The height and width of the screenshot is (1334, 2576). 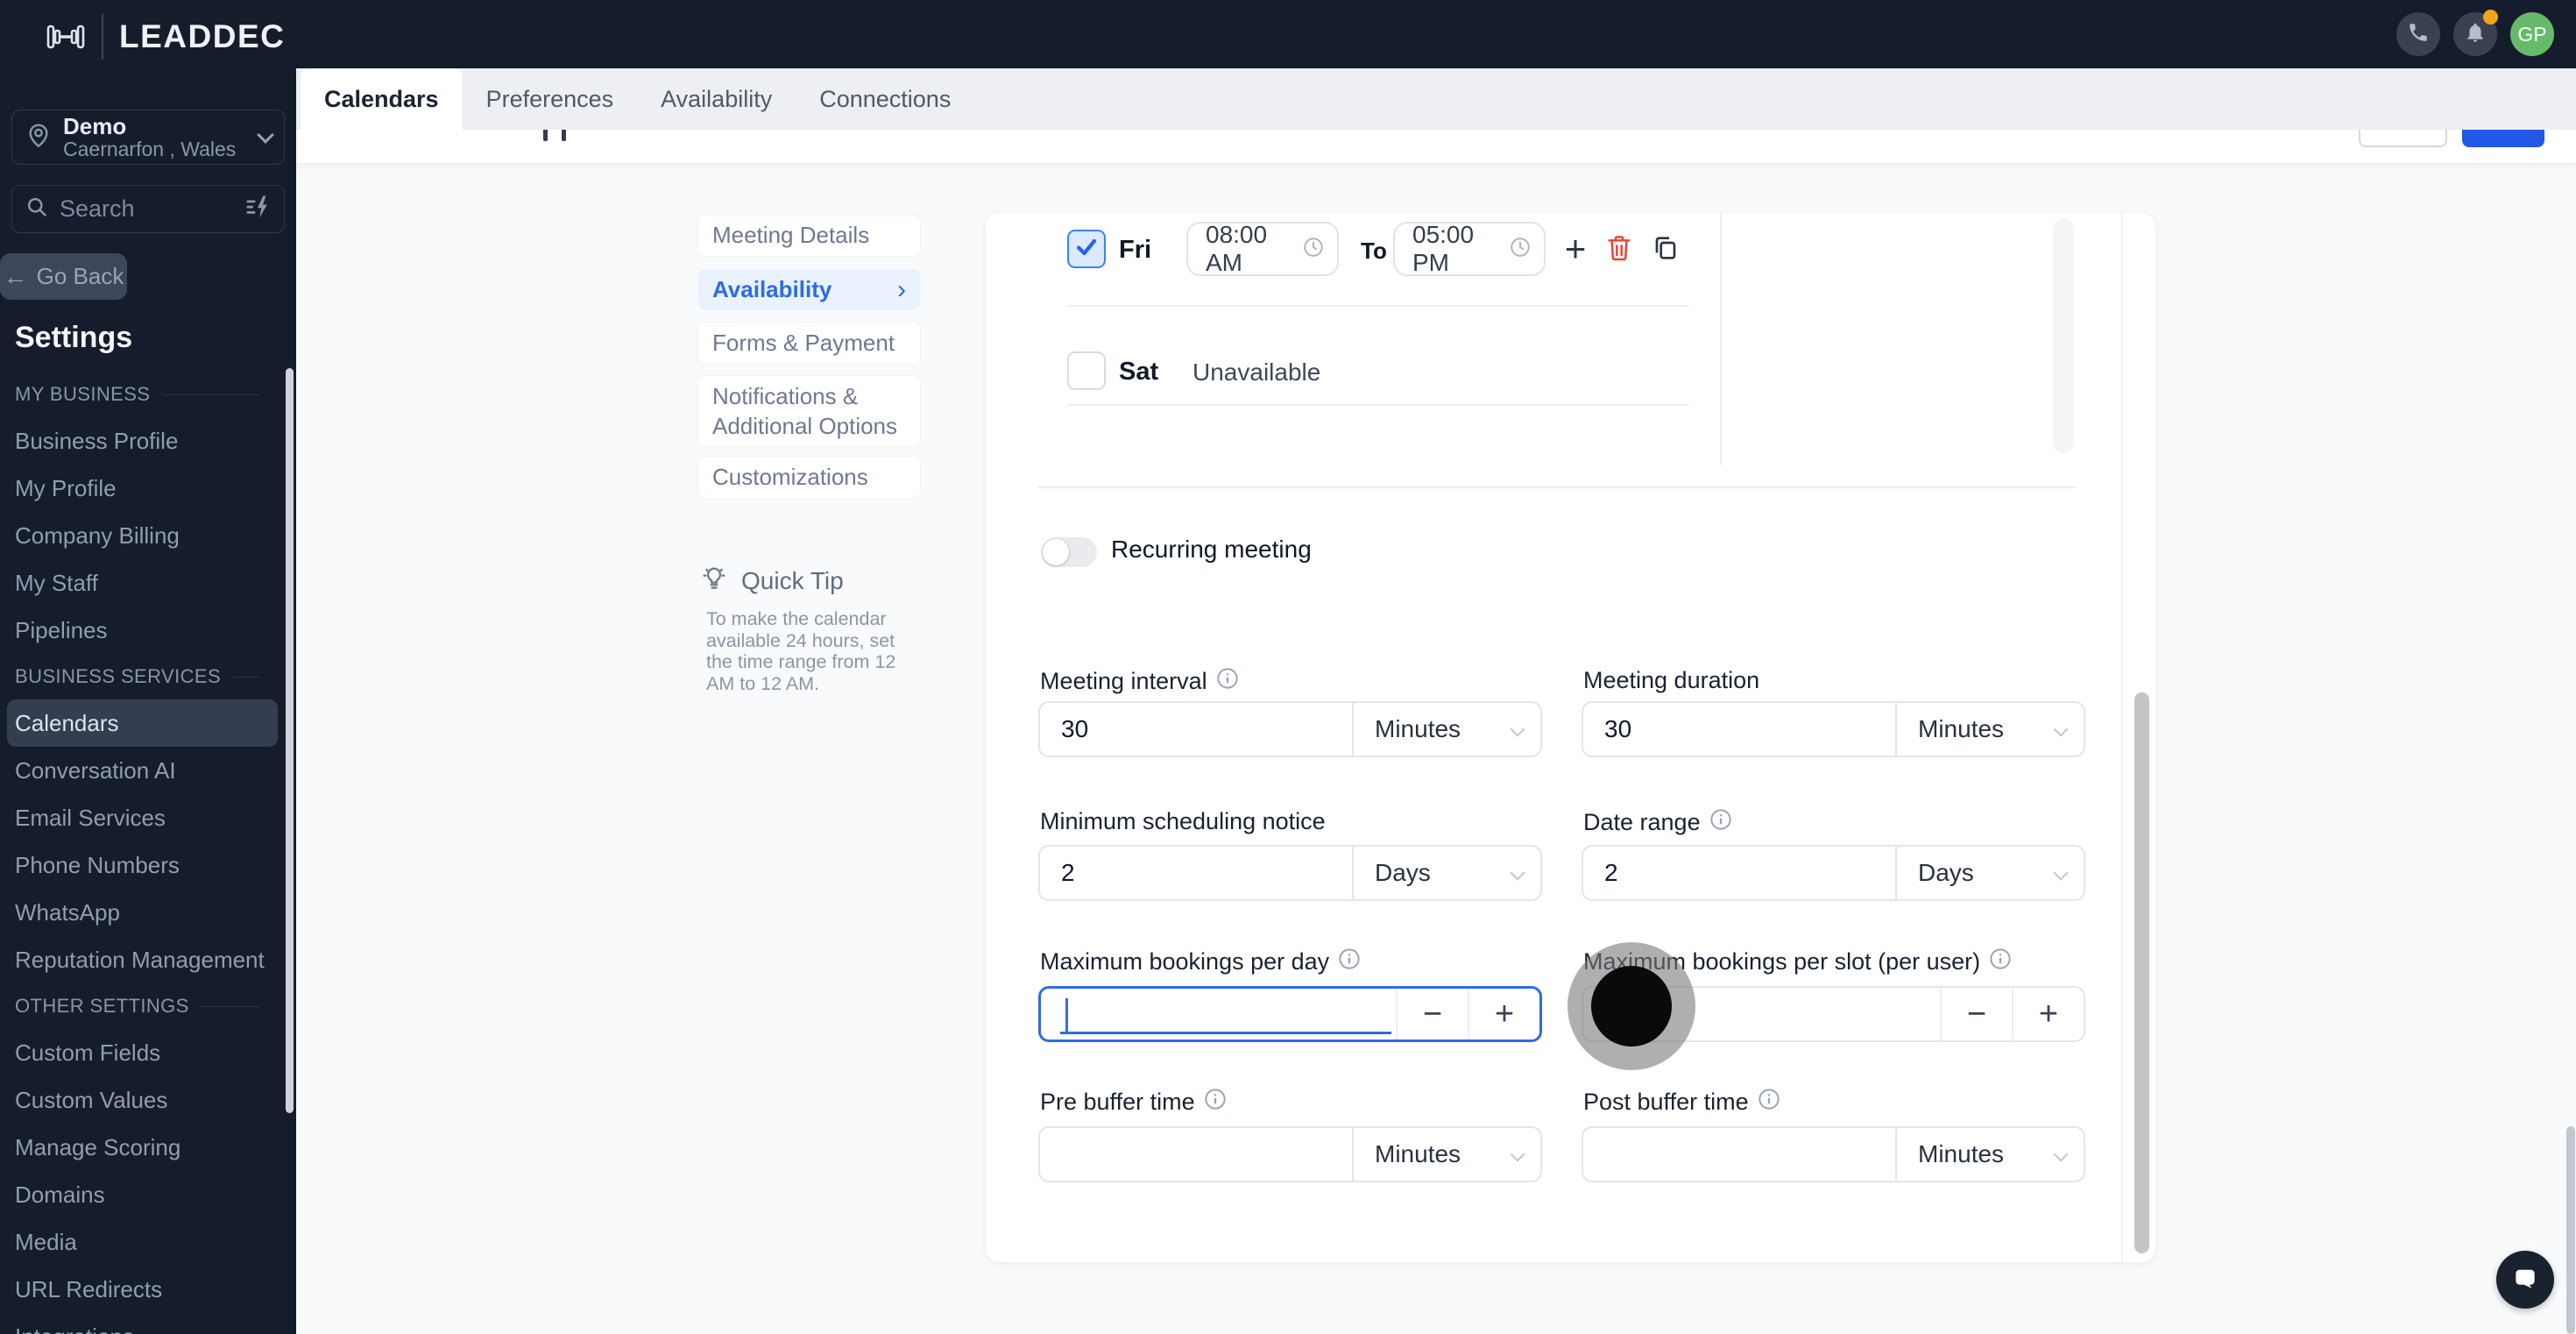 I want to click on meeting-interval-input: 30, so click(x=1196, y=729).